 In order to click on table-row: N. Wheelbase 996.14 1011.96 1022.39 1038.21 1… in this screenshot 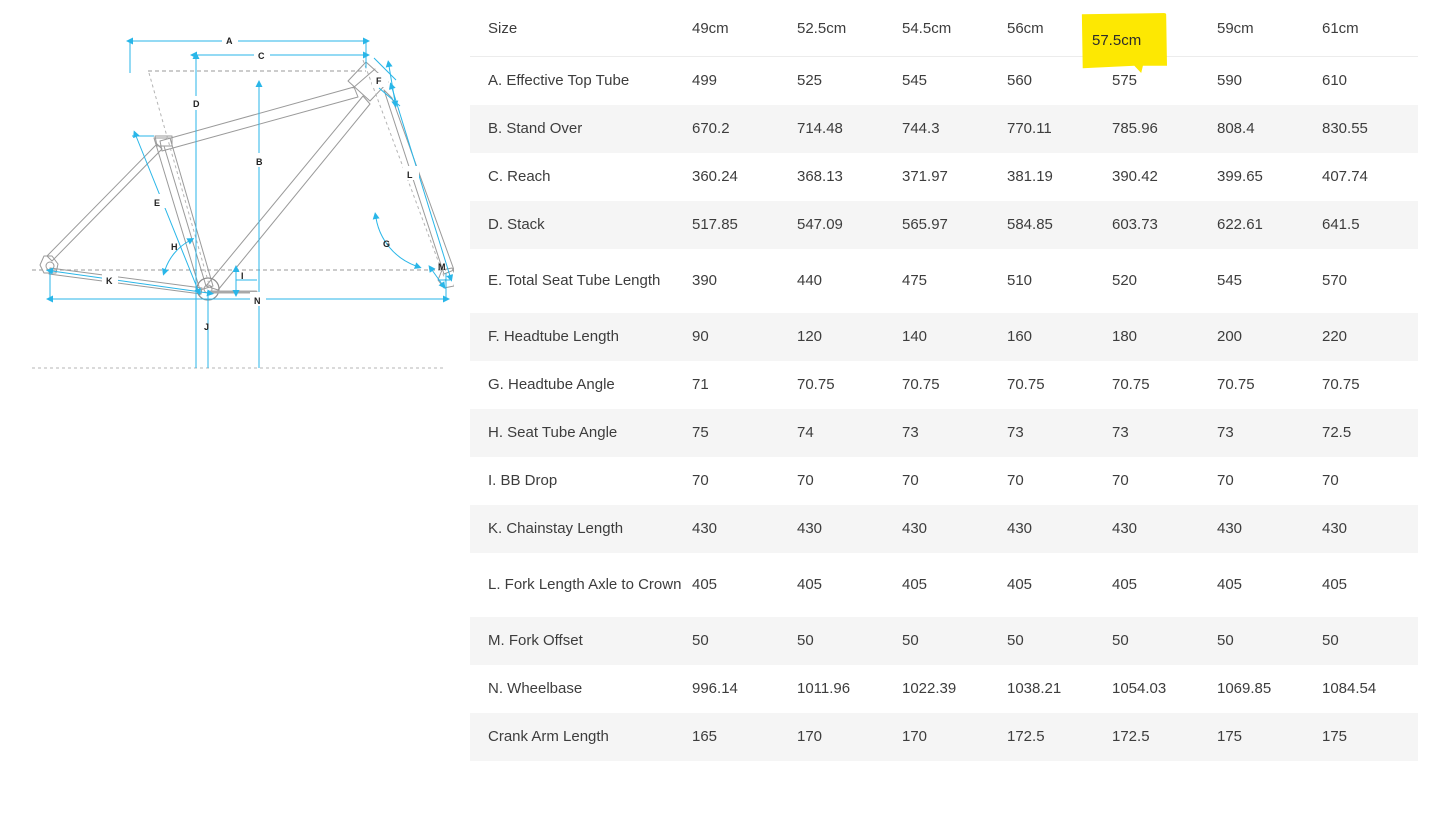, I will do `click(944, 688)`.